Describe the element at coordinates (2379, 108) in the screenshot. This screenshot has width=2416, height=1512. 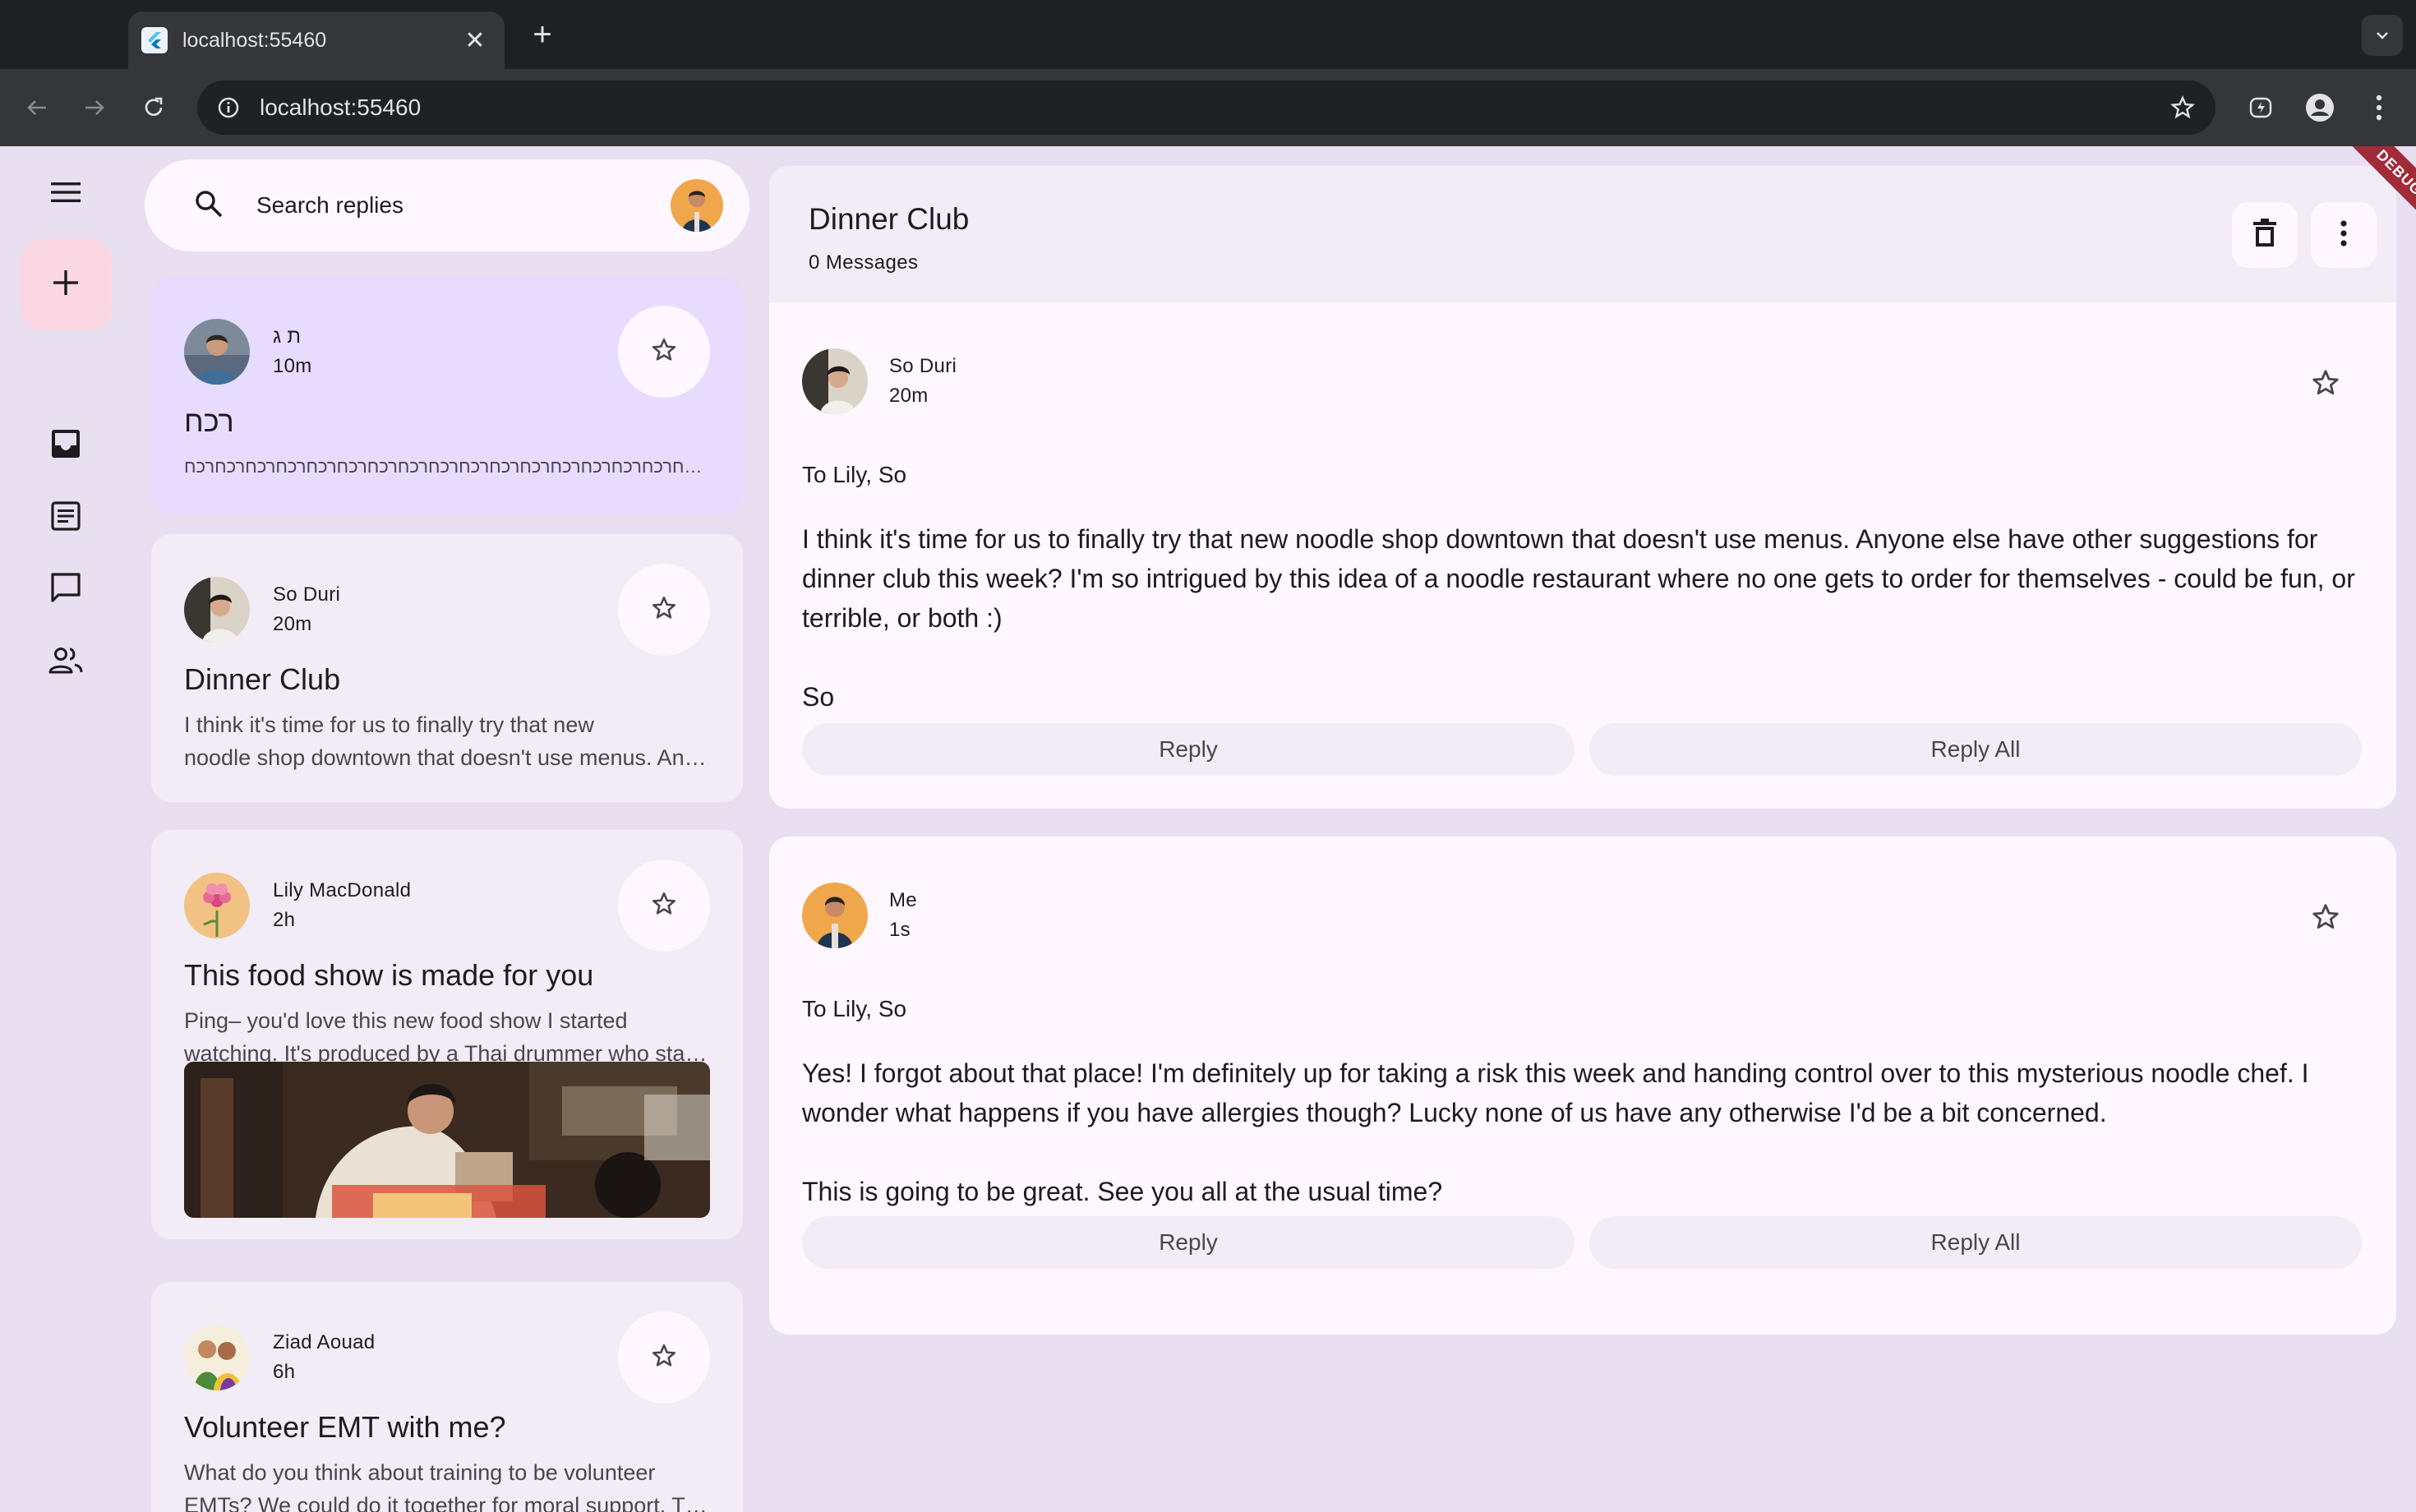
I see `browser-menu-icon` at that location.